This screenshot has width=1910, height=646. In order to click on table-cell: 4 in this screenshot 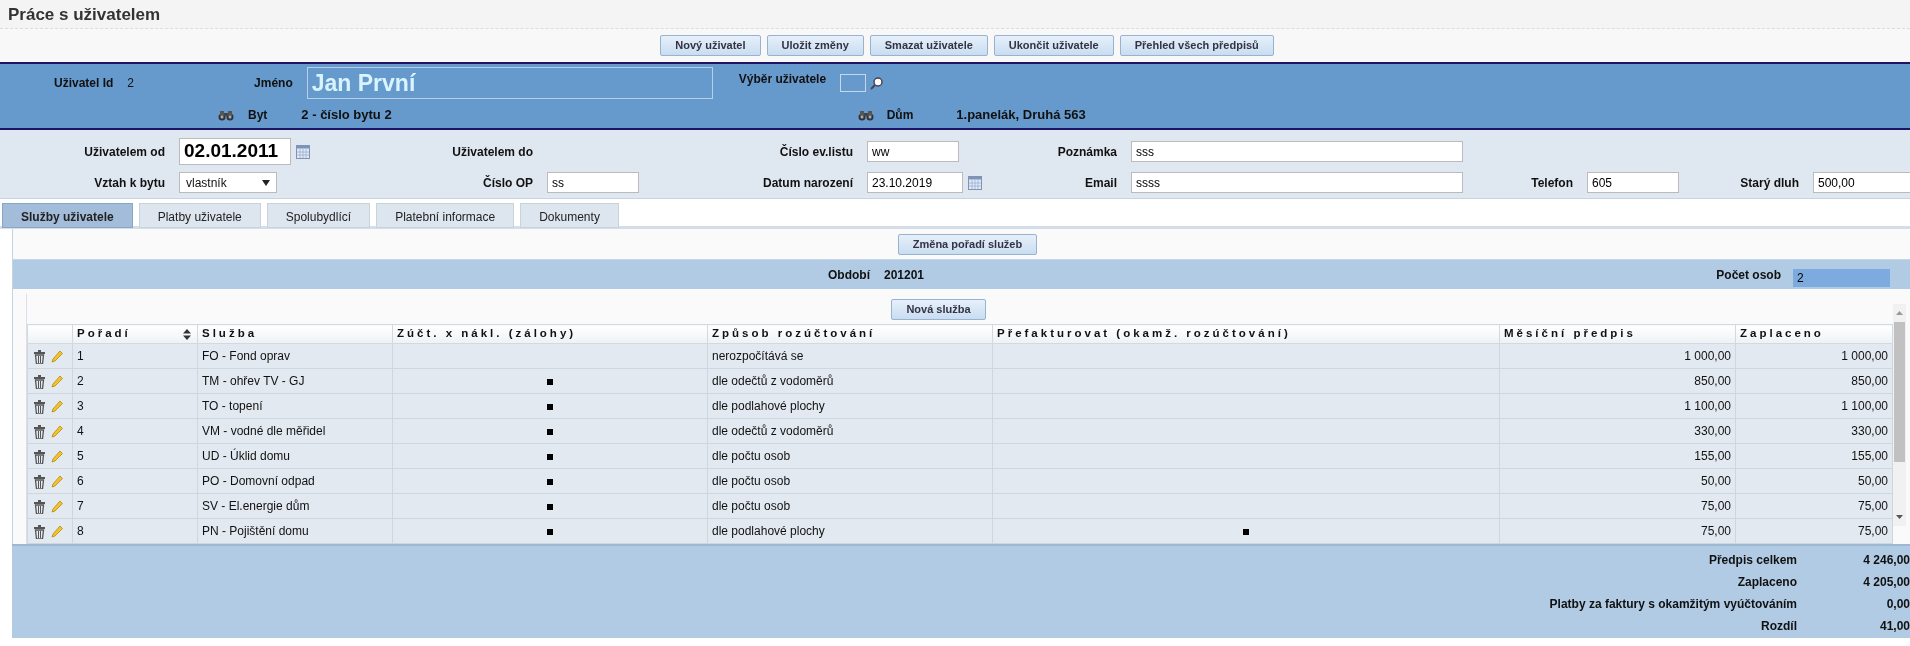, I will do `click(80, 431)`.